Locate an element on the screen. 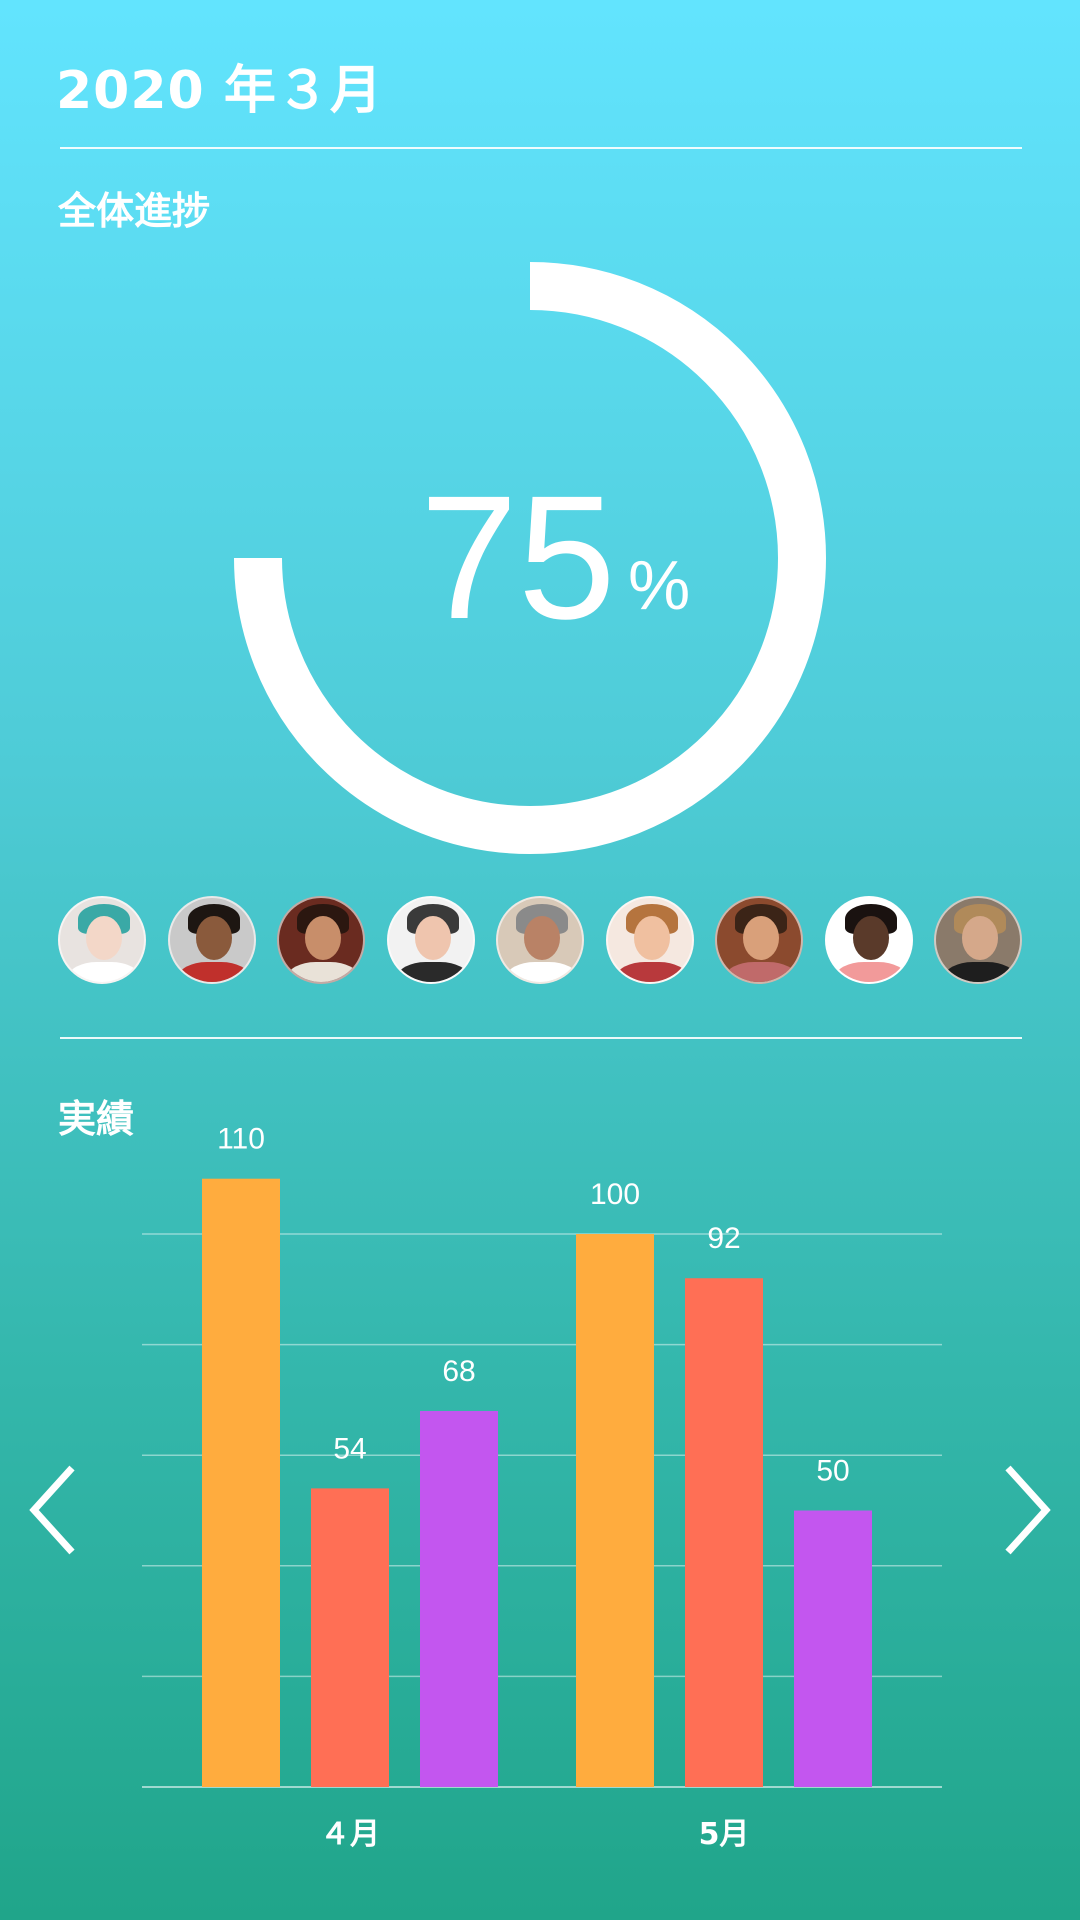 The width and height of the screenshot is (1080, 1920). chevron-left-icon is located at coordinates (52, 1510).